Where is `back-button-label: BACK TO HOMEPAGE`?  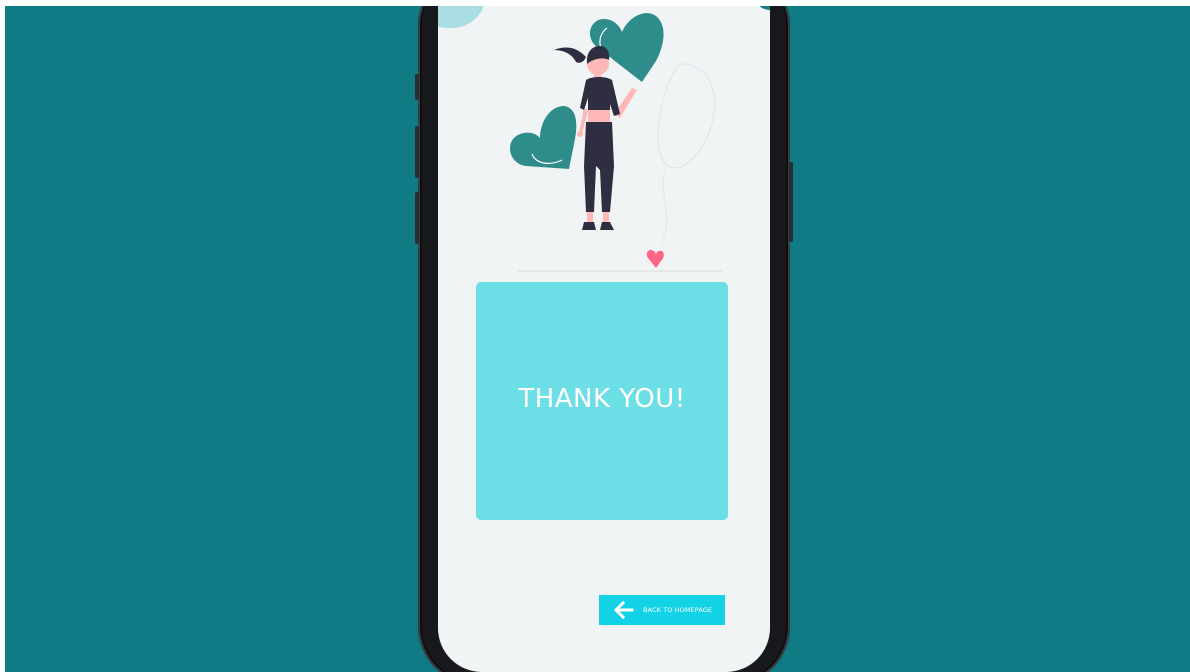
back-button-label: BACK TO HOMEPAGE is located at coordinates (678, 610).